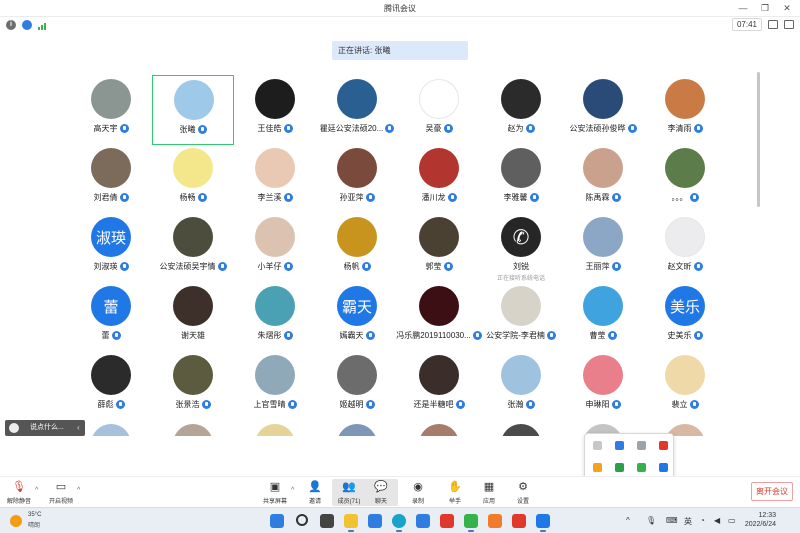  Describe the element at coordinates (381, 492) in the screenshot. I see `chat-button: 💬 聊天` at that location.